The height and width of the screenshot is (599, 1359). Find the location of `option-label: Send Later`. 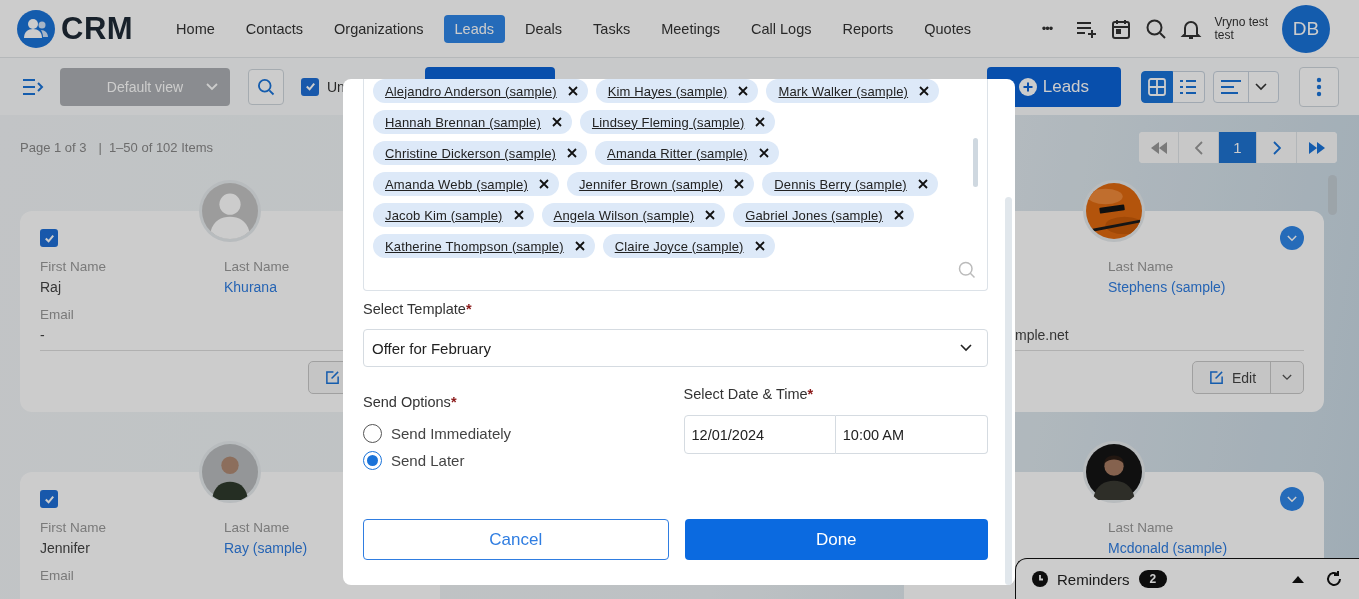

option-label: Send Later is located at coordinates (428, 460).